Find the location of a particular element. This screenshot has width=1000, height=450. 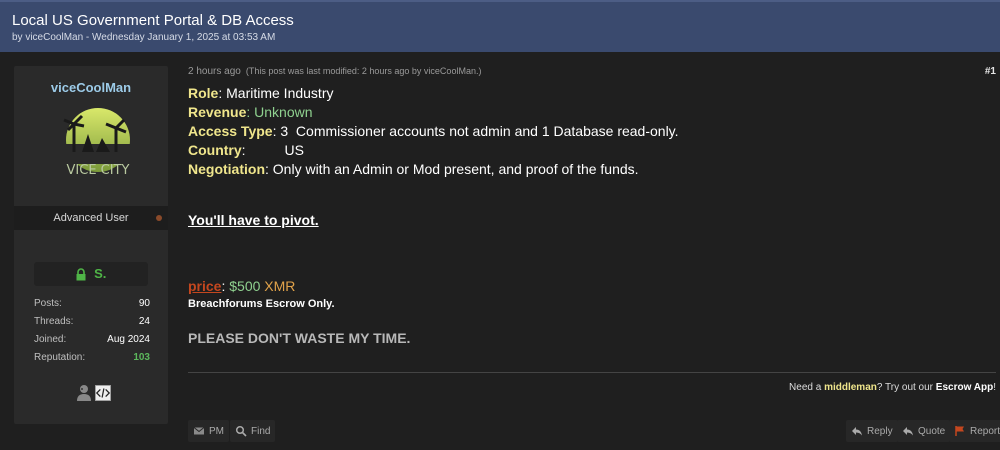

post-time: 2 hours ago is located at coordinates (214, 71).